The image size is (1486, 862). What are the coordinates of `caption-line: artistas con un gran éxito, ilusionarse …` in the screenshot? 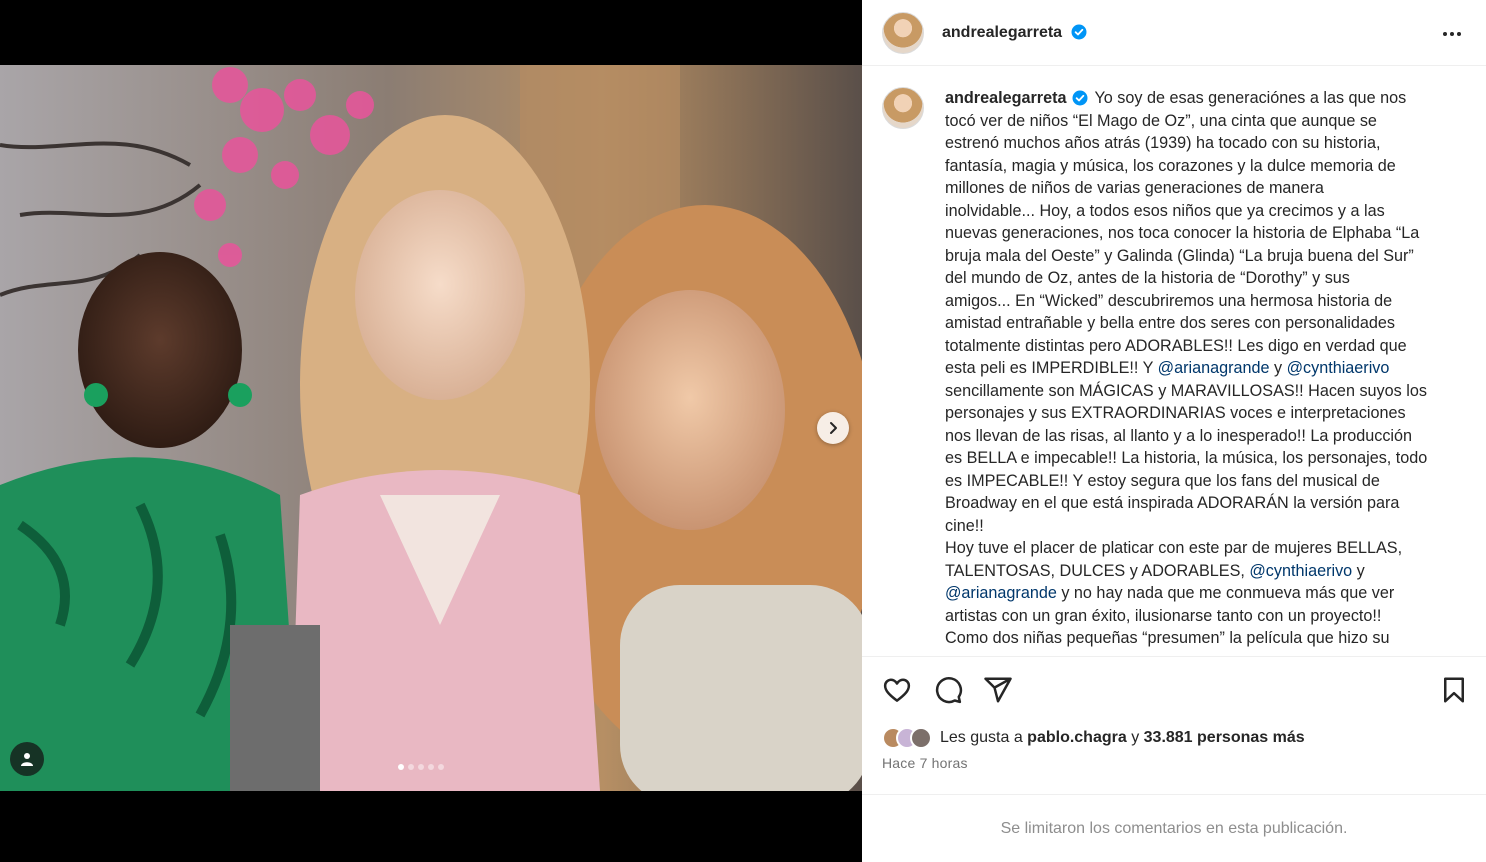 It's located at (1163, 615).